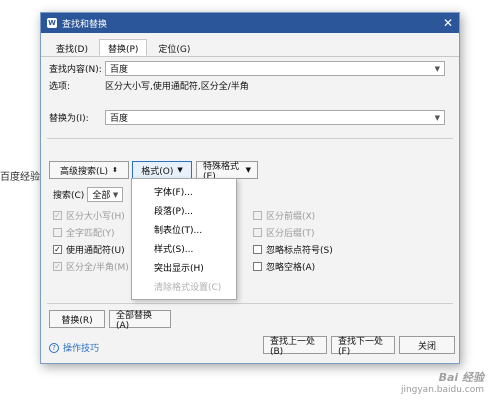  I want to click on prefix-checkbox: 区分前缀(X), so click(284, 215).